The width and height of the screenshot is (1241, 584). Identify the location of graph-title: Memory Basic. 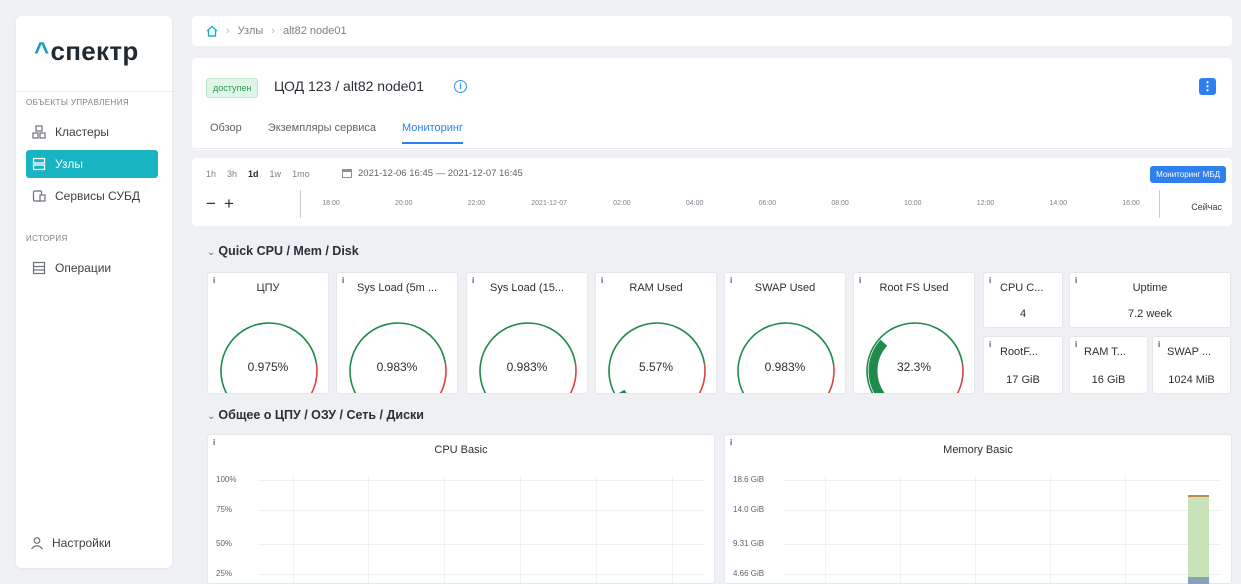
(978, 450).